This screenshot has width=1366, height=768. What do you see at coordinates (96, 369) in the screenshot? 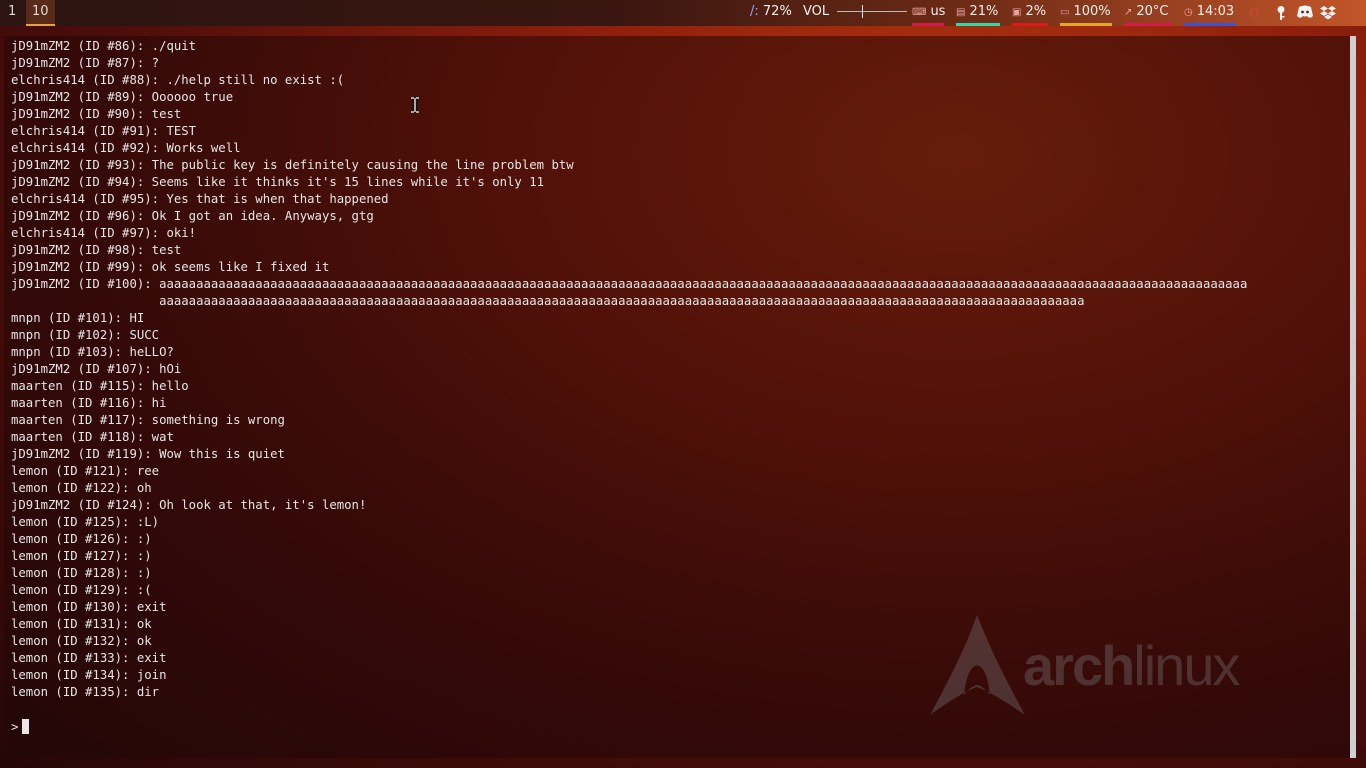
I see `chat-line: jD91mZM2 (ID #107): hOi` at bounding box center [96, 369].